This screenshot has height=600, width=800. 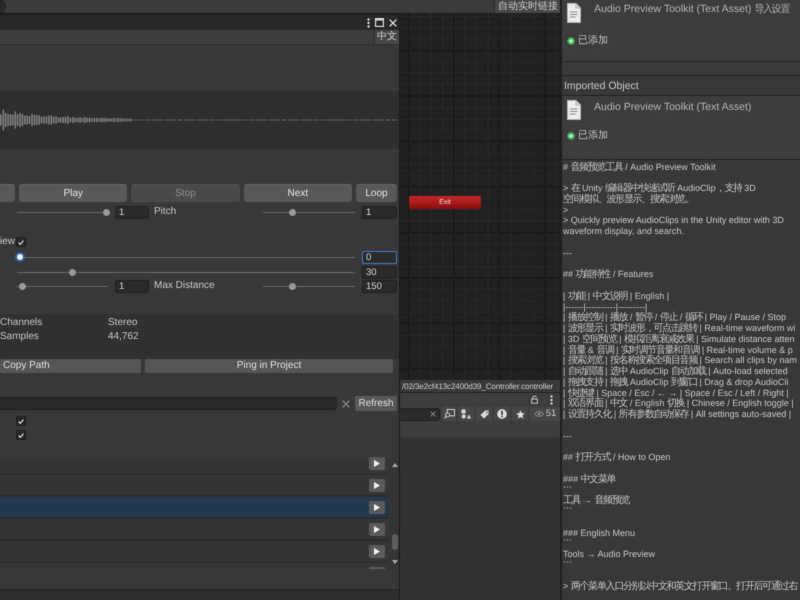 What do you see at coordinates (166, 212) in the screenshot?
I see `param-label: Pitch` at bounding box center [166, 212].